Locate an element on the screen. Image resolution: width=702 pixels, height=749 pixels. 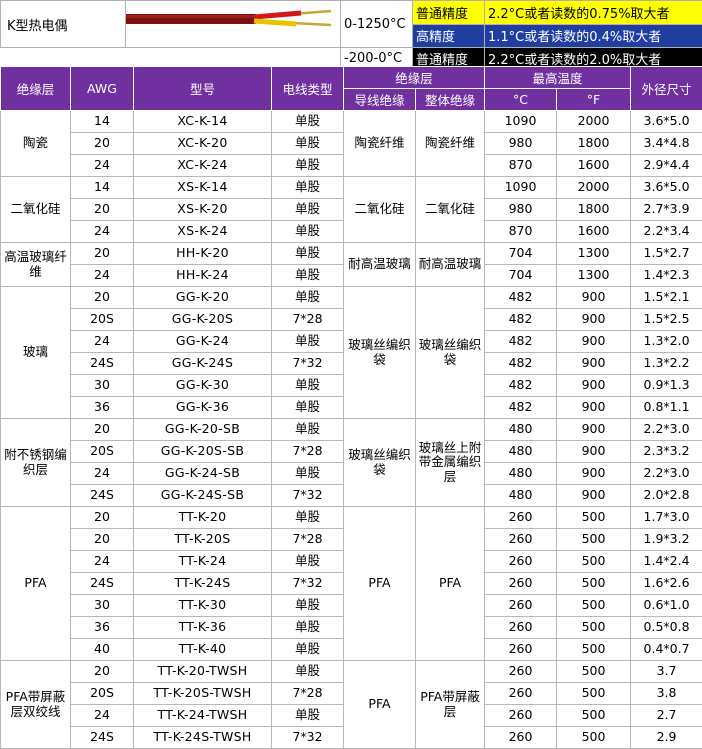
col-celsius: °C is located at coordinates (521, 99).